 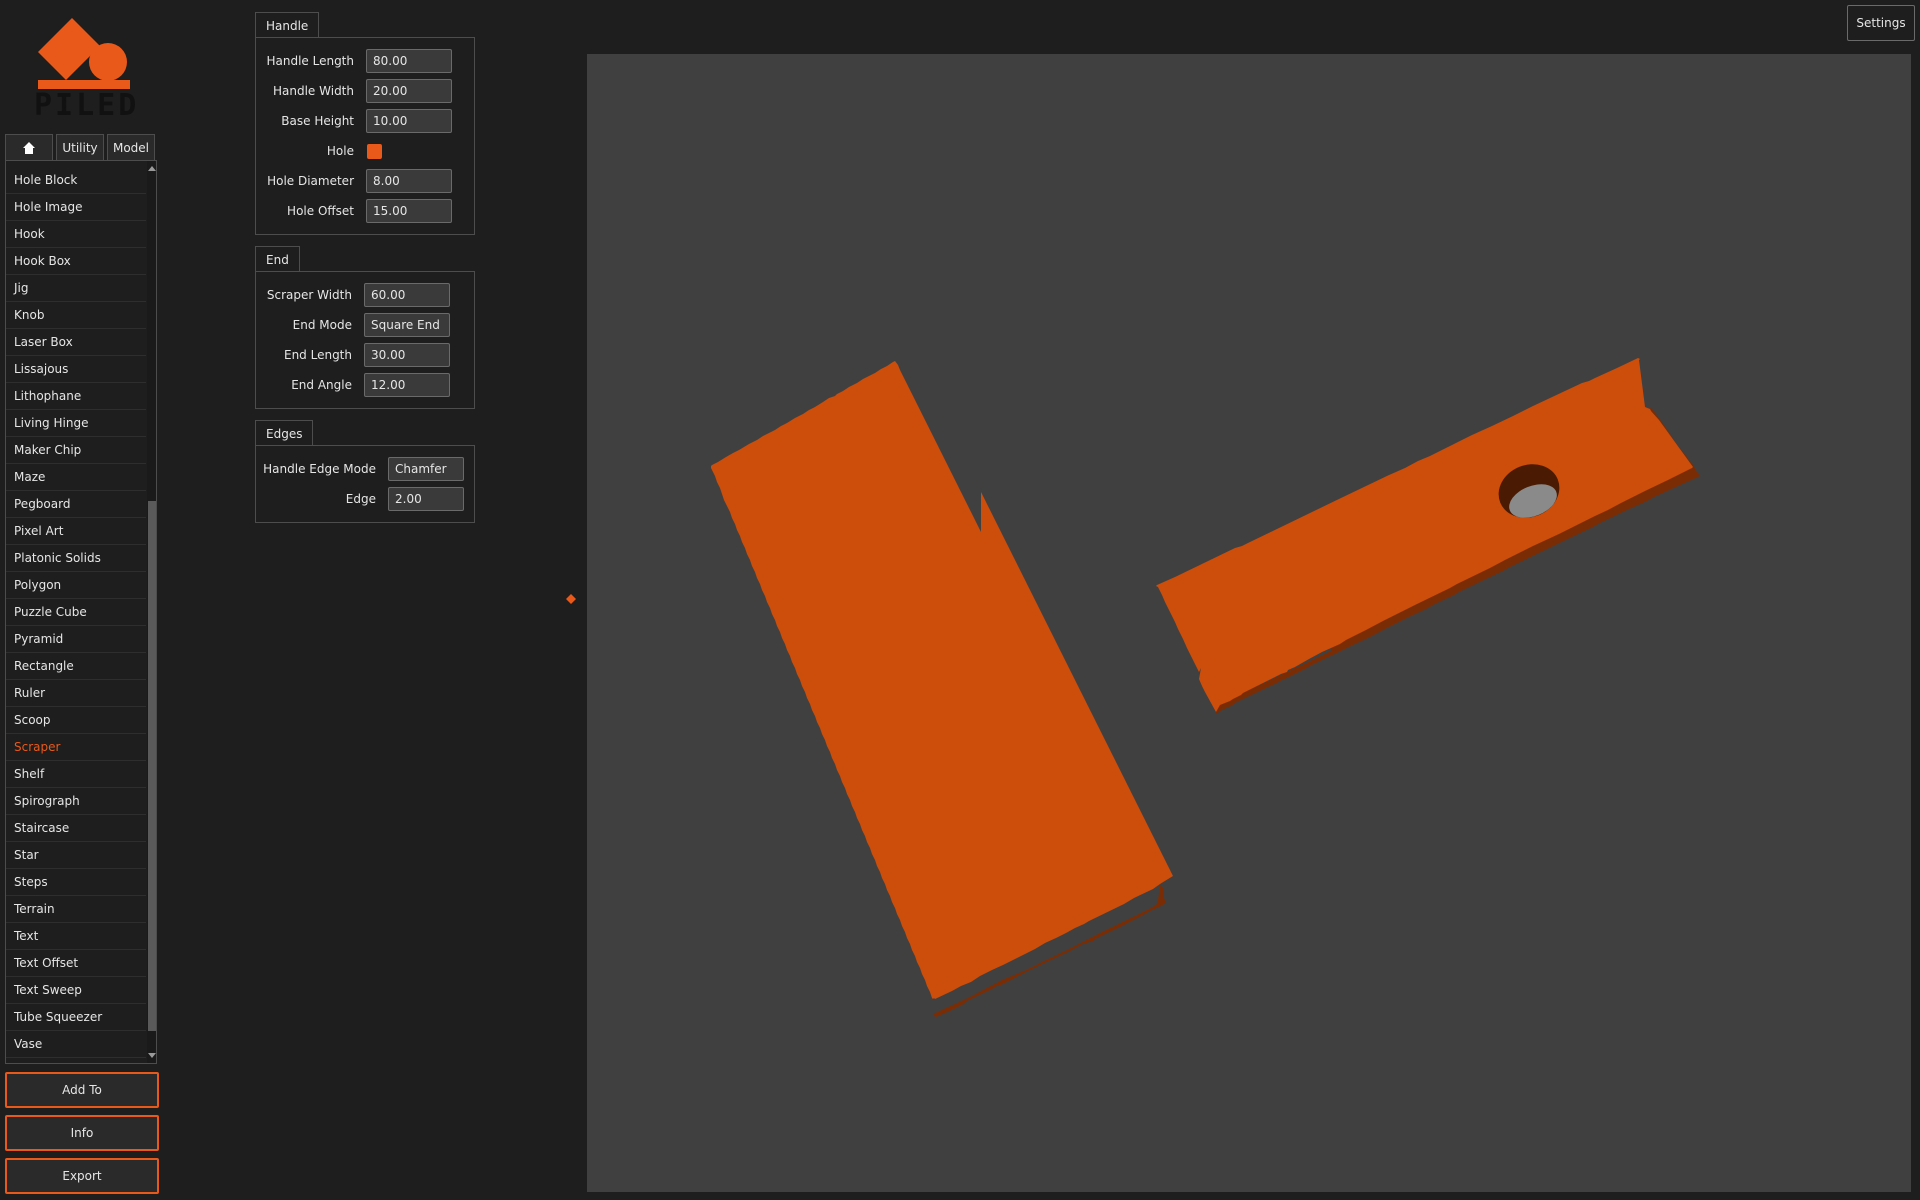 What do you see at coordinates (407, 325) in the screenshot?
I see `end-mode-select: Square End` at bounding box center [407, 325].